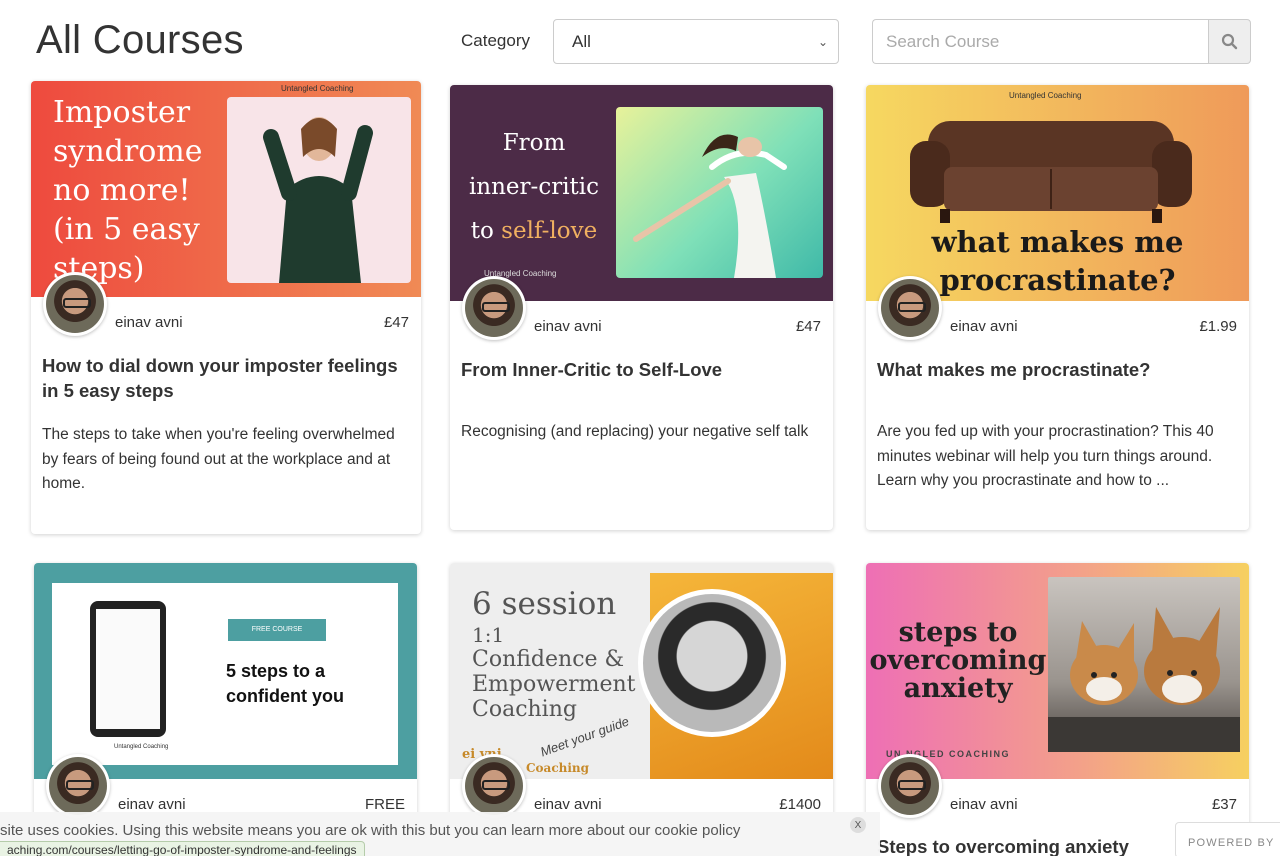  What do you see at coordinates (549, 231) in the screenshot?
I see `course-image-text: self-love` at bounding box center [549, 231].